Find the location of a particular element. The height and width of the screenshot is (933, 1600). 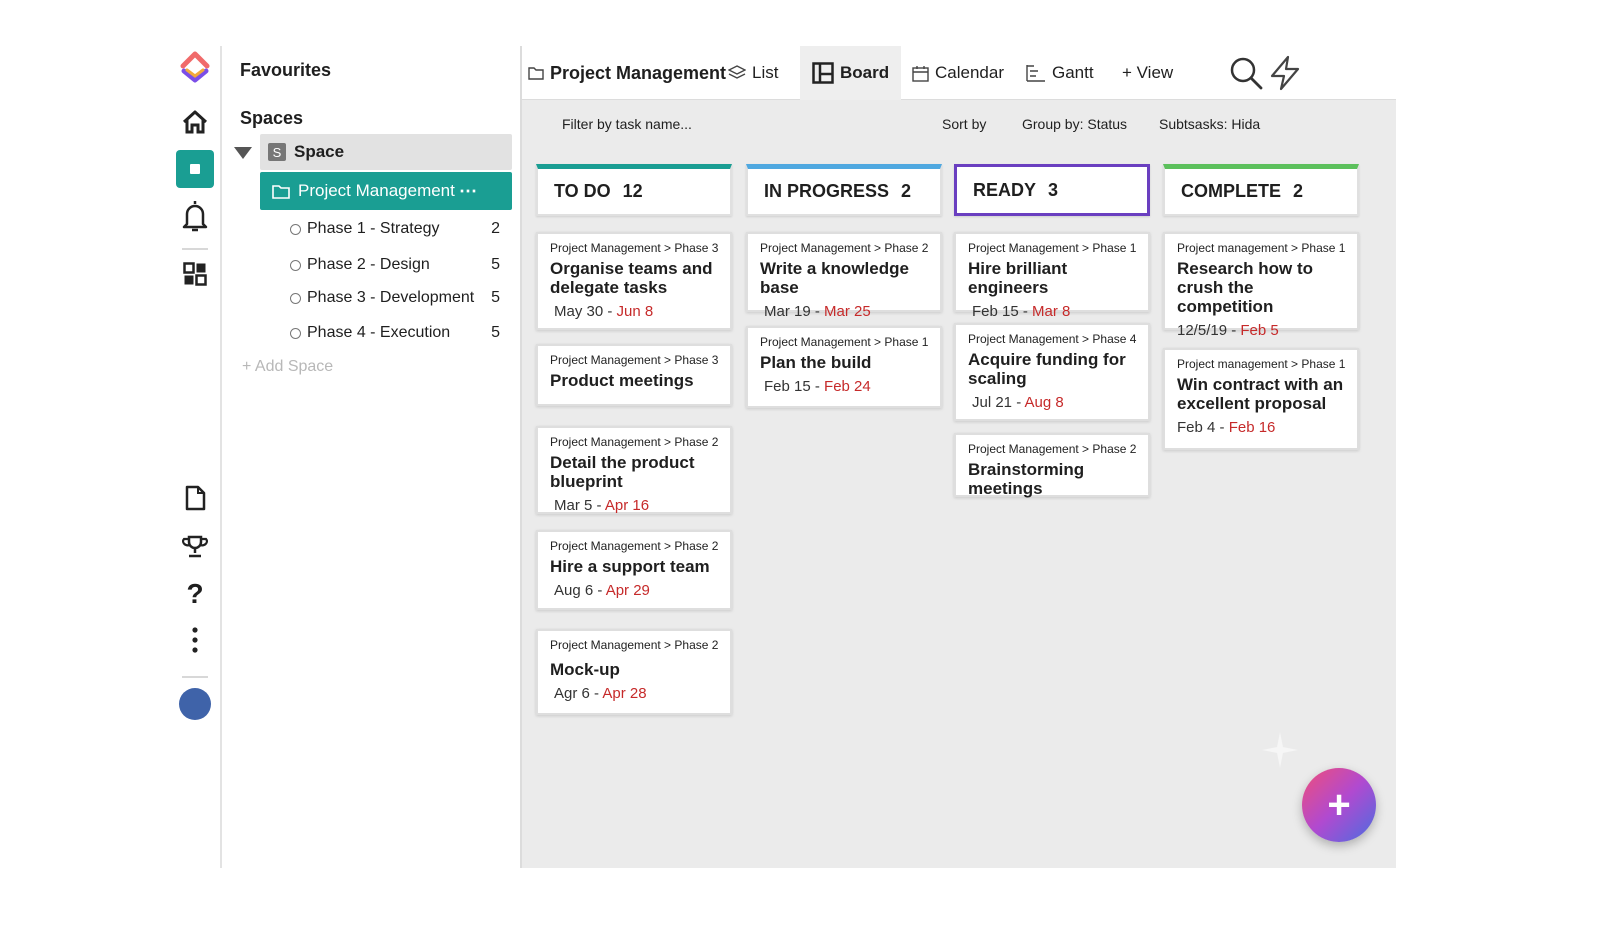

project-more-icon: ⋯ is located at coordinates (468, 191).